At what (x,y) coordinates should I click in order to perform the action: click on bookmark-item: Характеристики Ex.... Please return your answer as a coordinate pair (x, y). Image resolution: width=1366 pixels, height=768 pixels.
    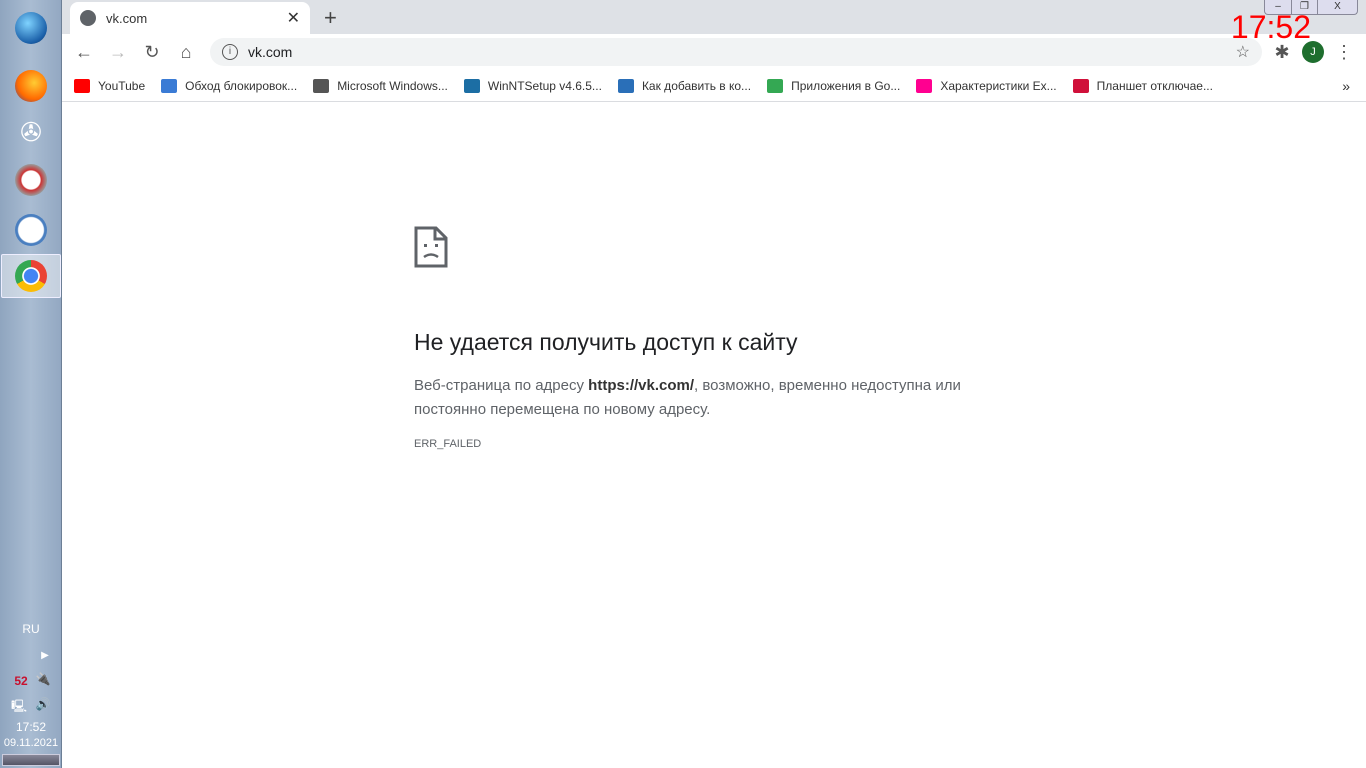
    Looking at the image, I should click on (986, 85).